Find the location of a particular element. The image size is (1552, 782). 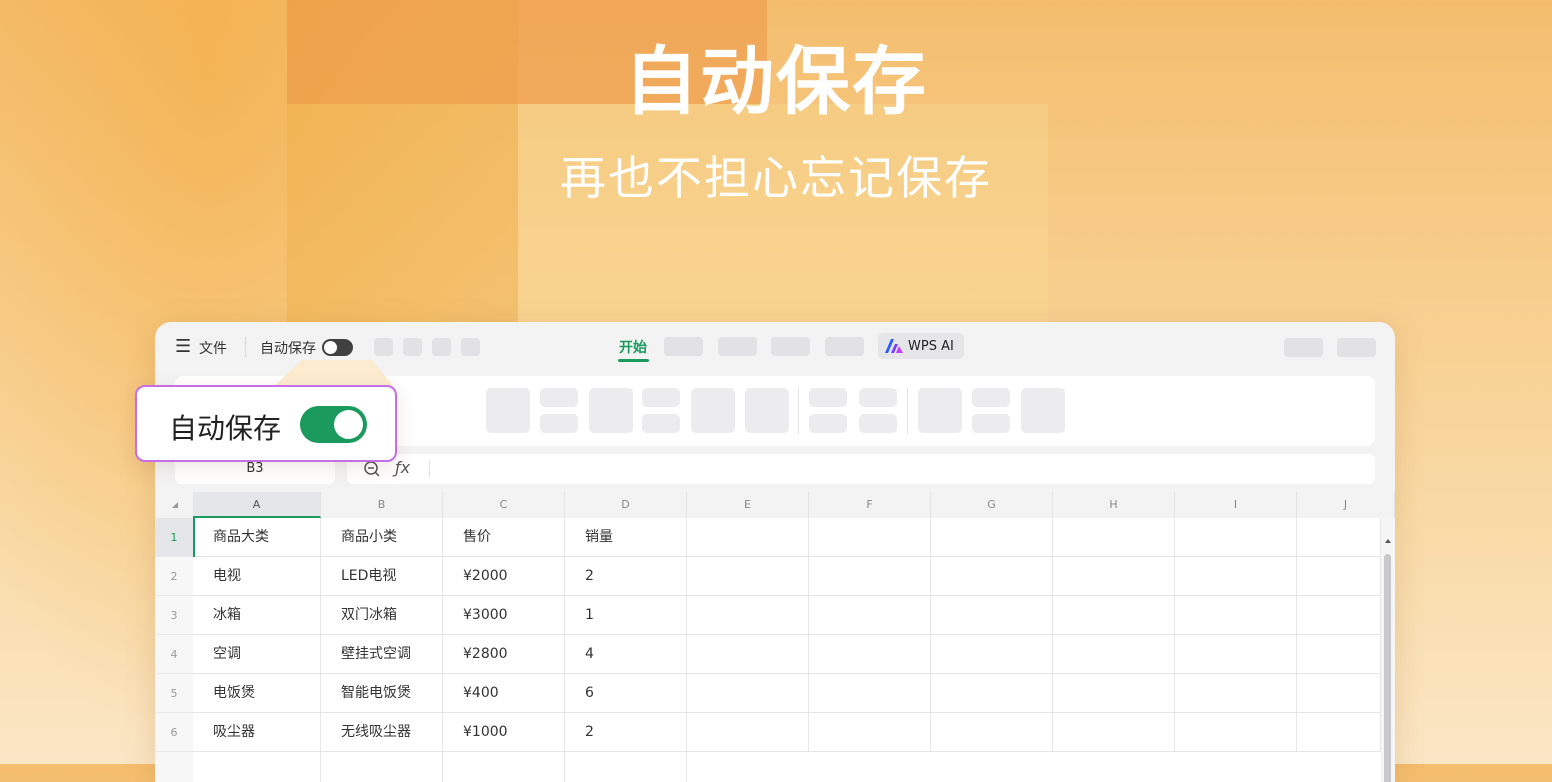

table-cell: ¥3000 is located at coordinates (504, 615).